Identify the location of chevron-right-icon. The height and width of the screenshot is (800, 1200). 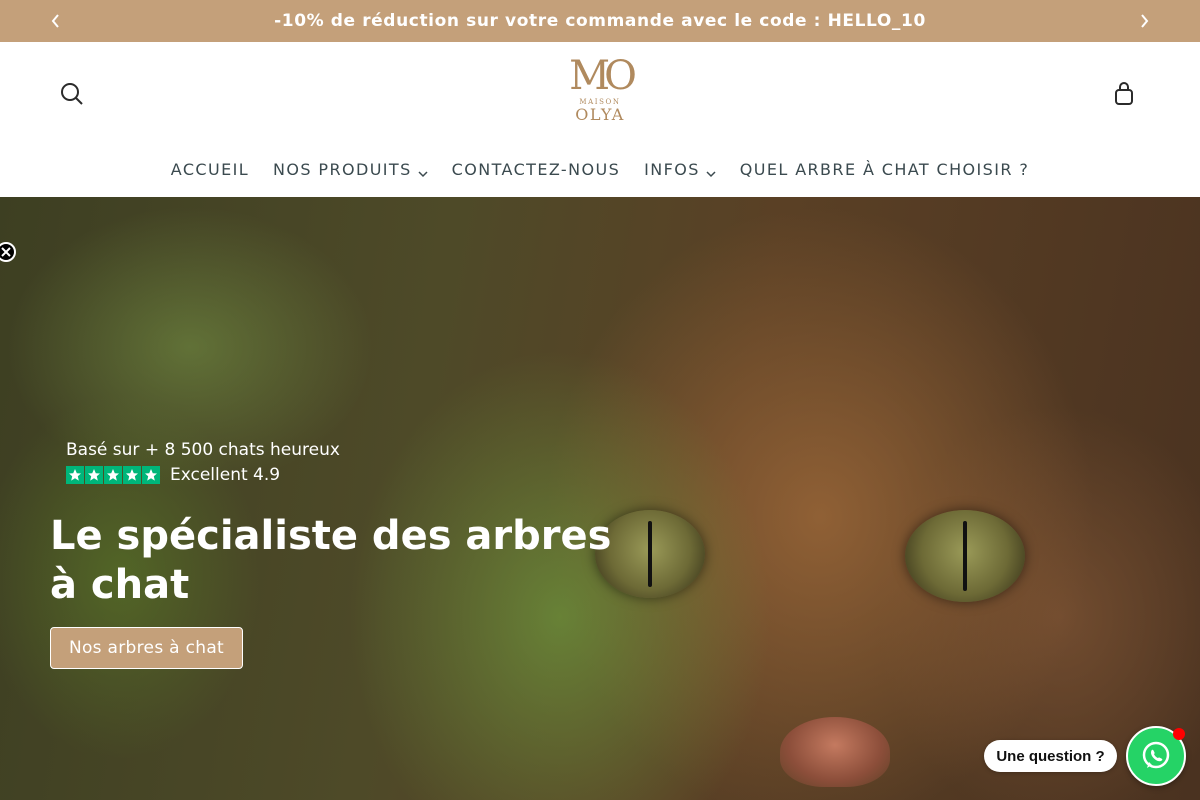
(1144, 21).